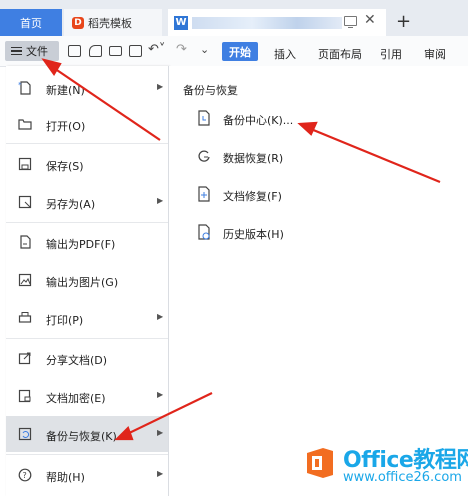 The image size is (468, 496). I want to click on menu-item-new: * 新建(N) ▶, so click(87, 88).